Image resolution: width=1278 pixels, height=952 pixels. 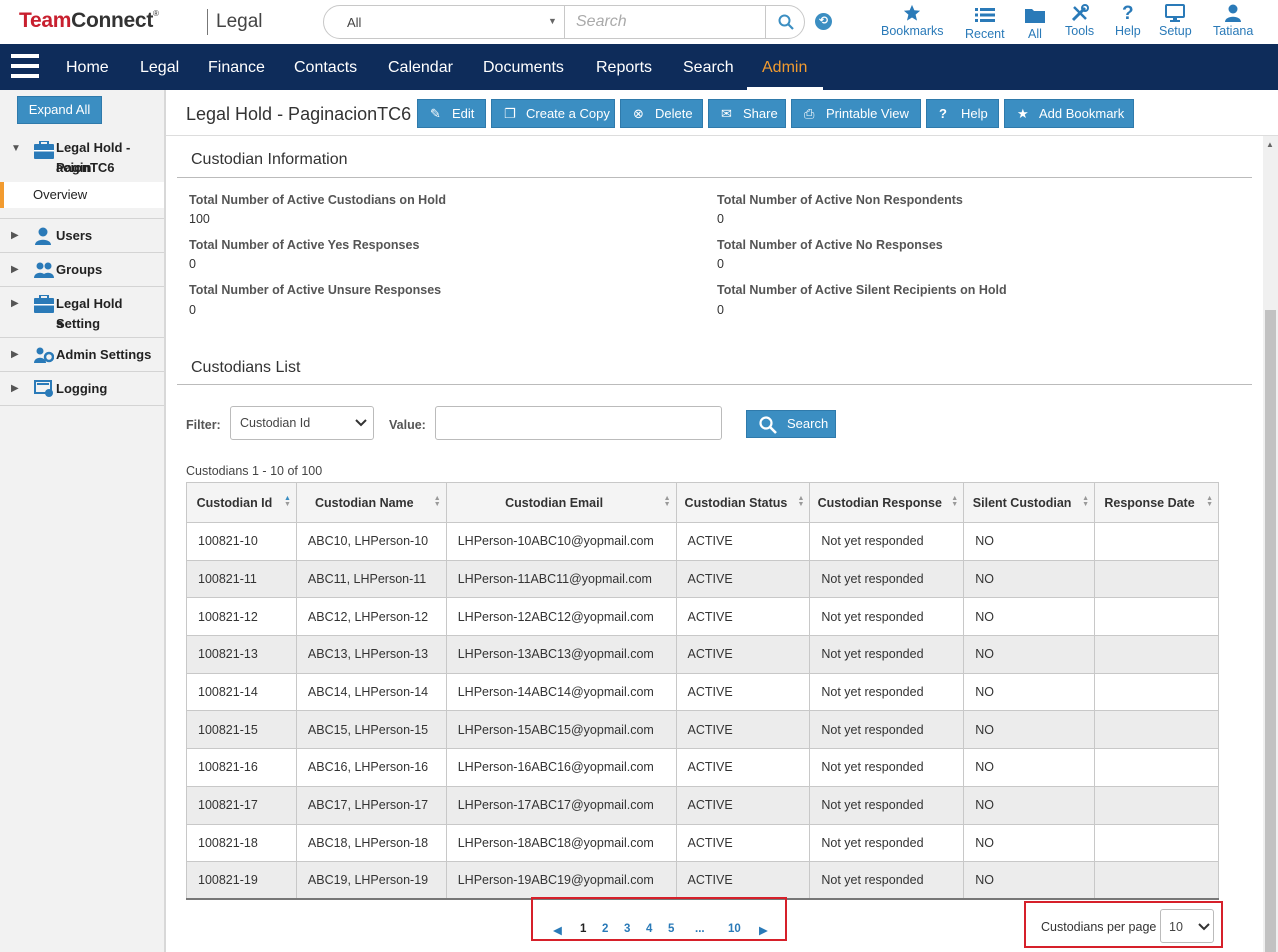 I want to click on nav-finance: Finance, so click(x=236, y=68).